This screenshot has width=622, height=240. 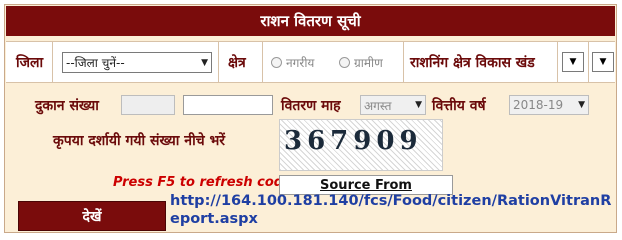 I want to click on radio-urban-label: नगरीय, so click(x=300, y=62).